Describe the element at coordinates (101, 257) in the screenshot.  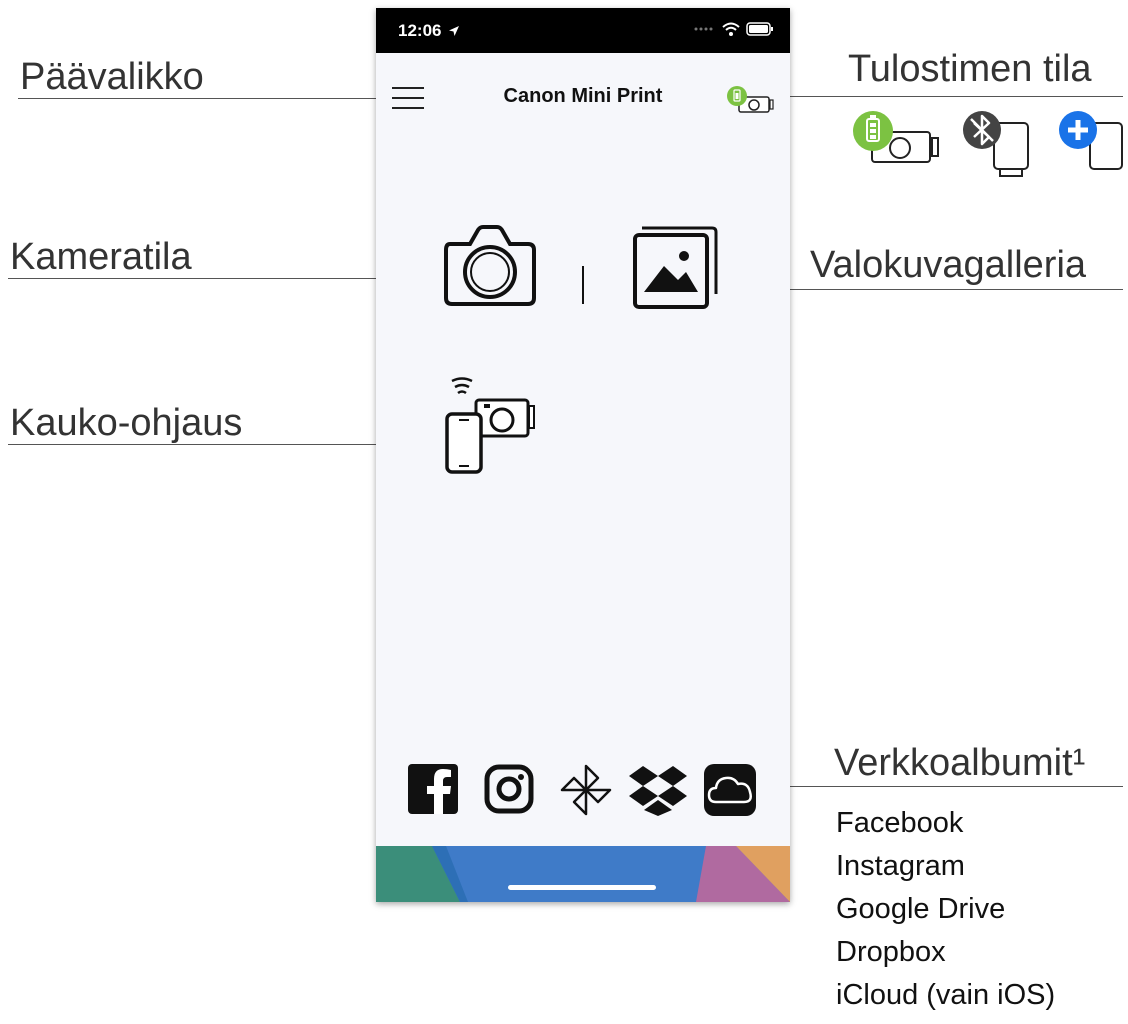
I see `callout-camera-mode: Kameratila` at that location.